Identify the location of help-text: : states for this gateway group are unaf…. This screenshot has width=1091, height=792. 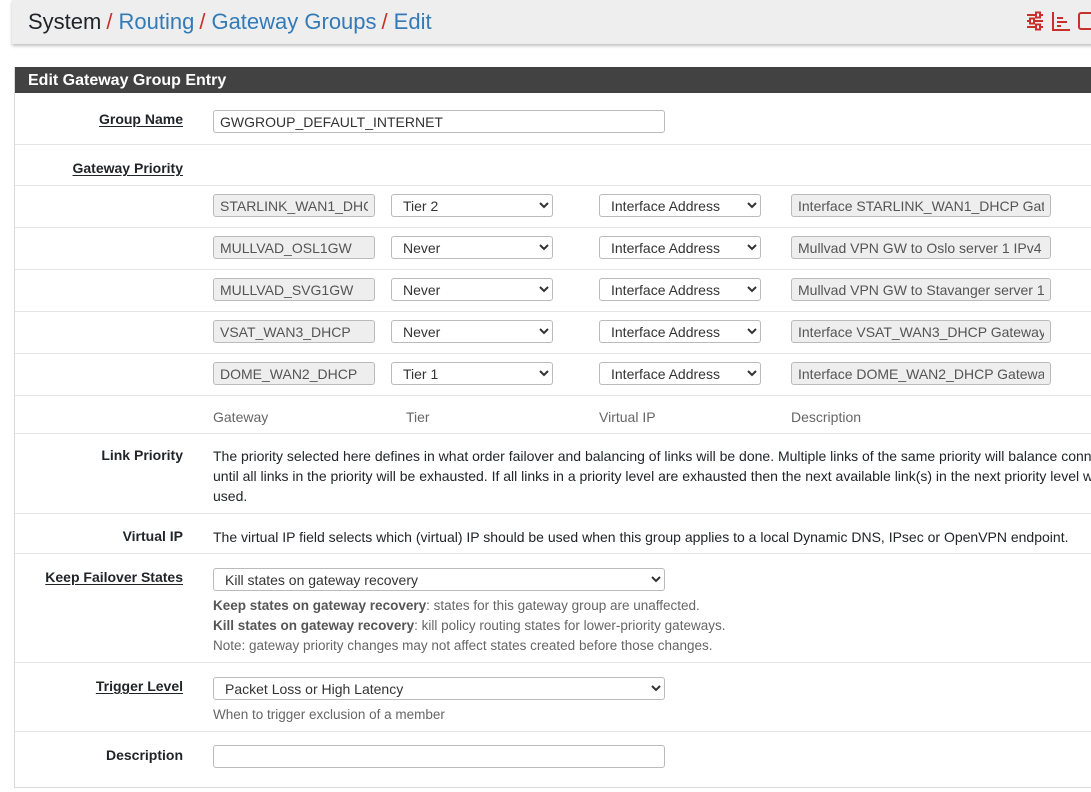
(563, 605).